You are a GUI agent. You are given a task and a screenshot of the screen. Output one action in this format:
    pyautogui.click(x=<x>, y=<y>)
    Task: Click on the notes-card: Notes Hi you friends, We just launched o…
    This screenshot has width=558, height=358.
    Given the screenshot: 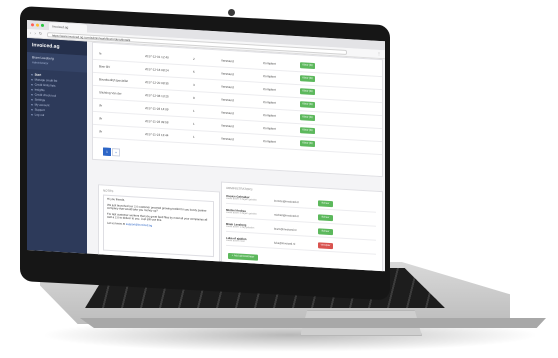 What is the action you would take?
    pyautogui.click(x=159, y=224)
    